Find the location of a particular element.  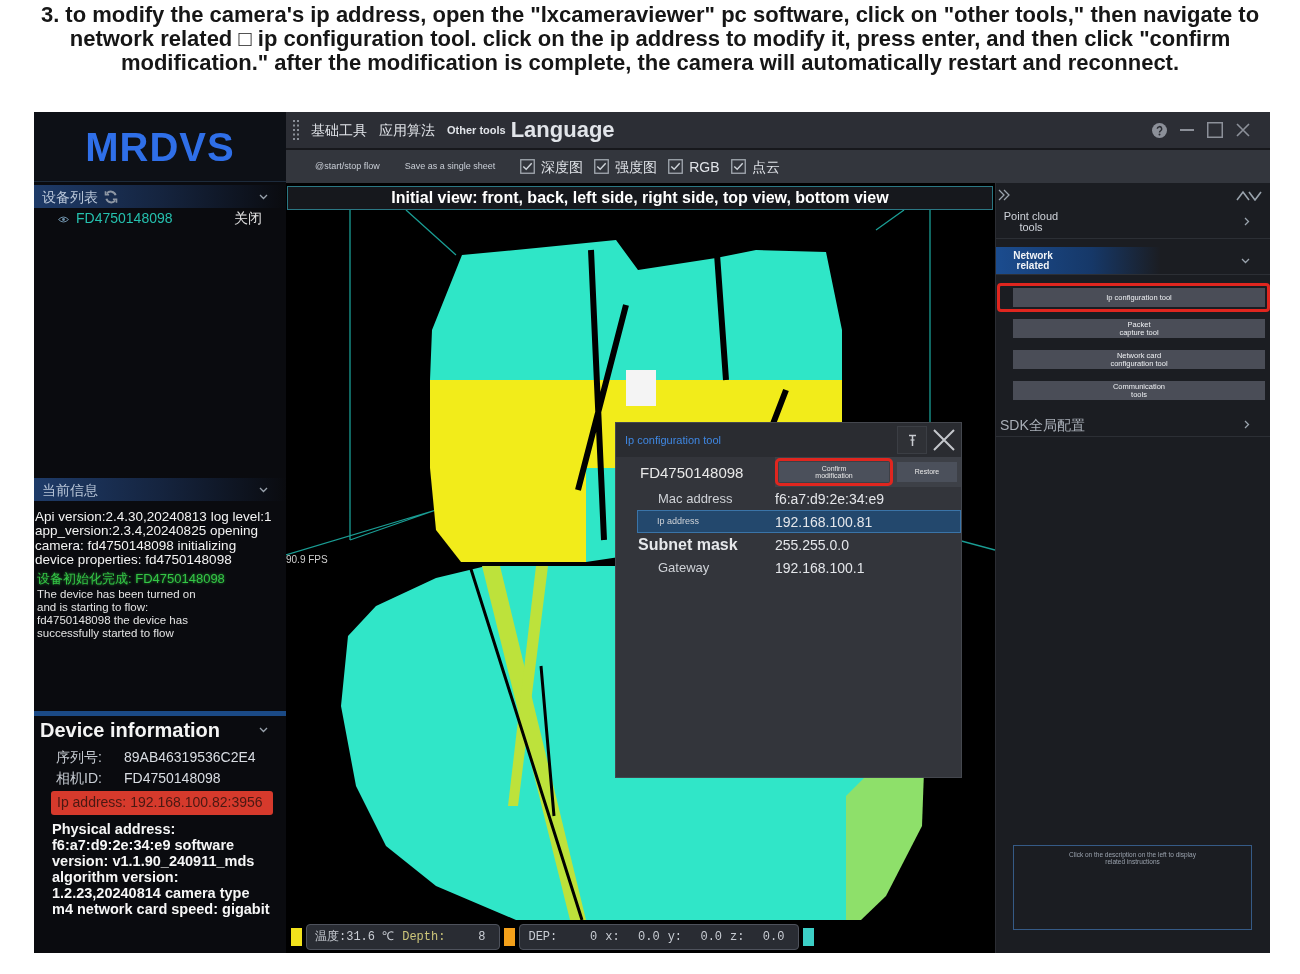

log-text: Api version:2.4.30,20240813 log level:1 app_version:2.3.4,20240825 opening camera: fd4750148098 initializing device properties: fd4750148098 is located at coordinates (154, 539).